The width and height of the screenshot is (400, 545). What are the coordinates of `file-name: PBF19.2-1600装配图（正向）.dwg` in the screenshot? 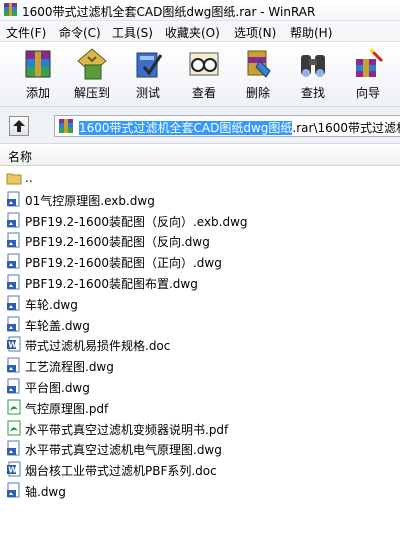 It's located at (123, 263).